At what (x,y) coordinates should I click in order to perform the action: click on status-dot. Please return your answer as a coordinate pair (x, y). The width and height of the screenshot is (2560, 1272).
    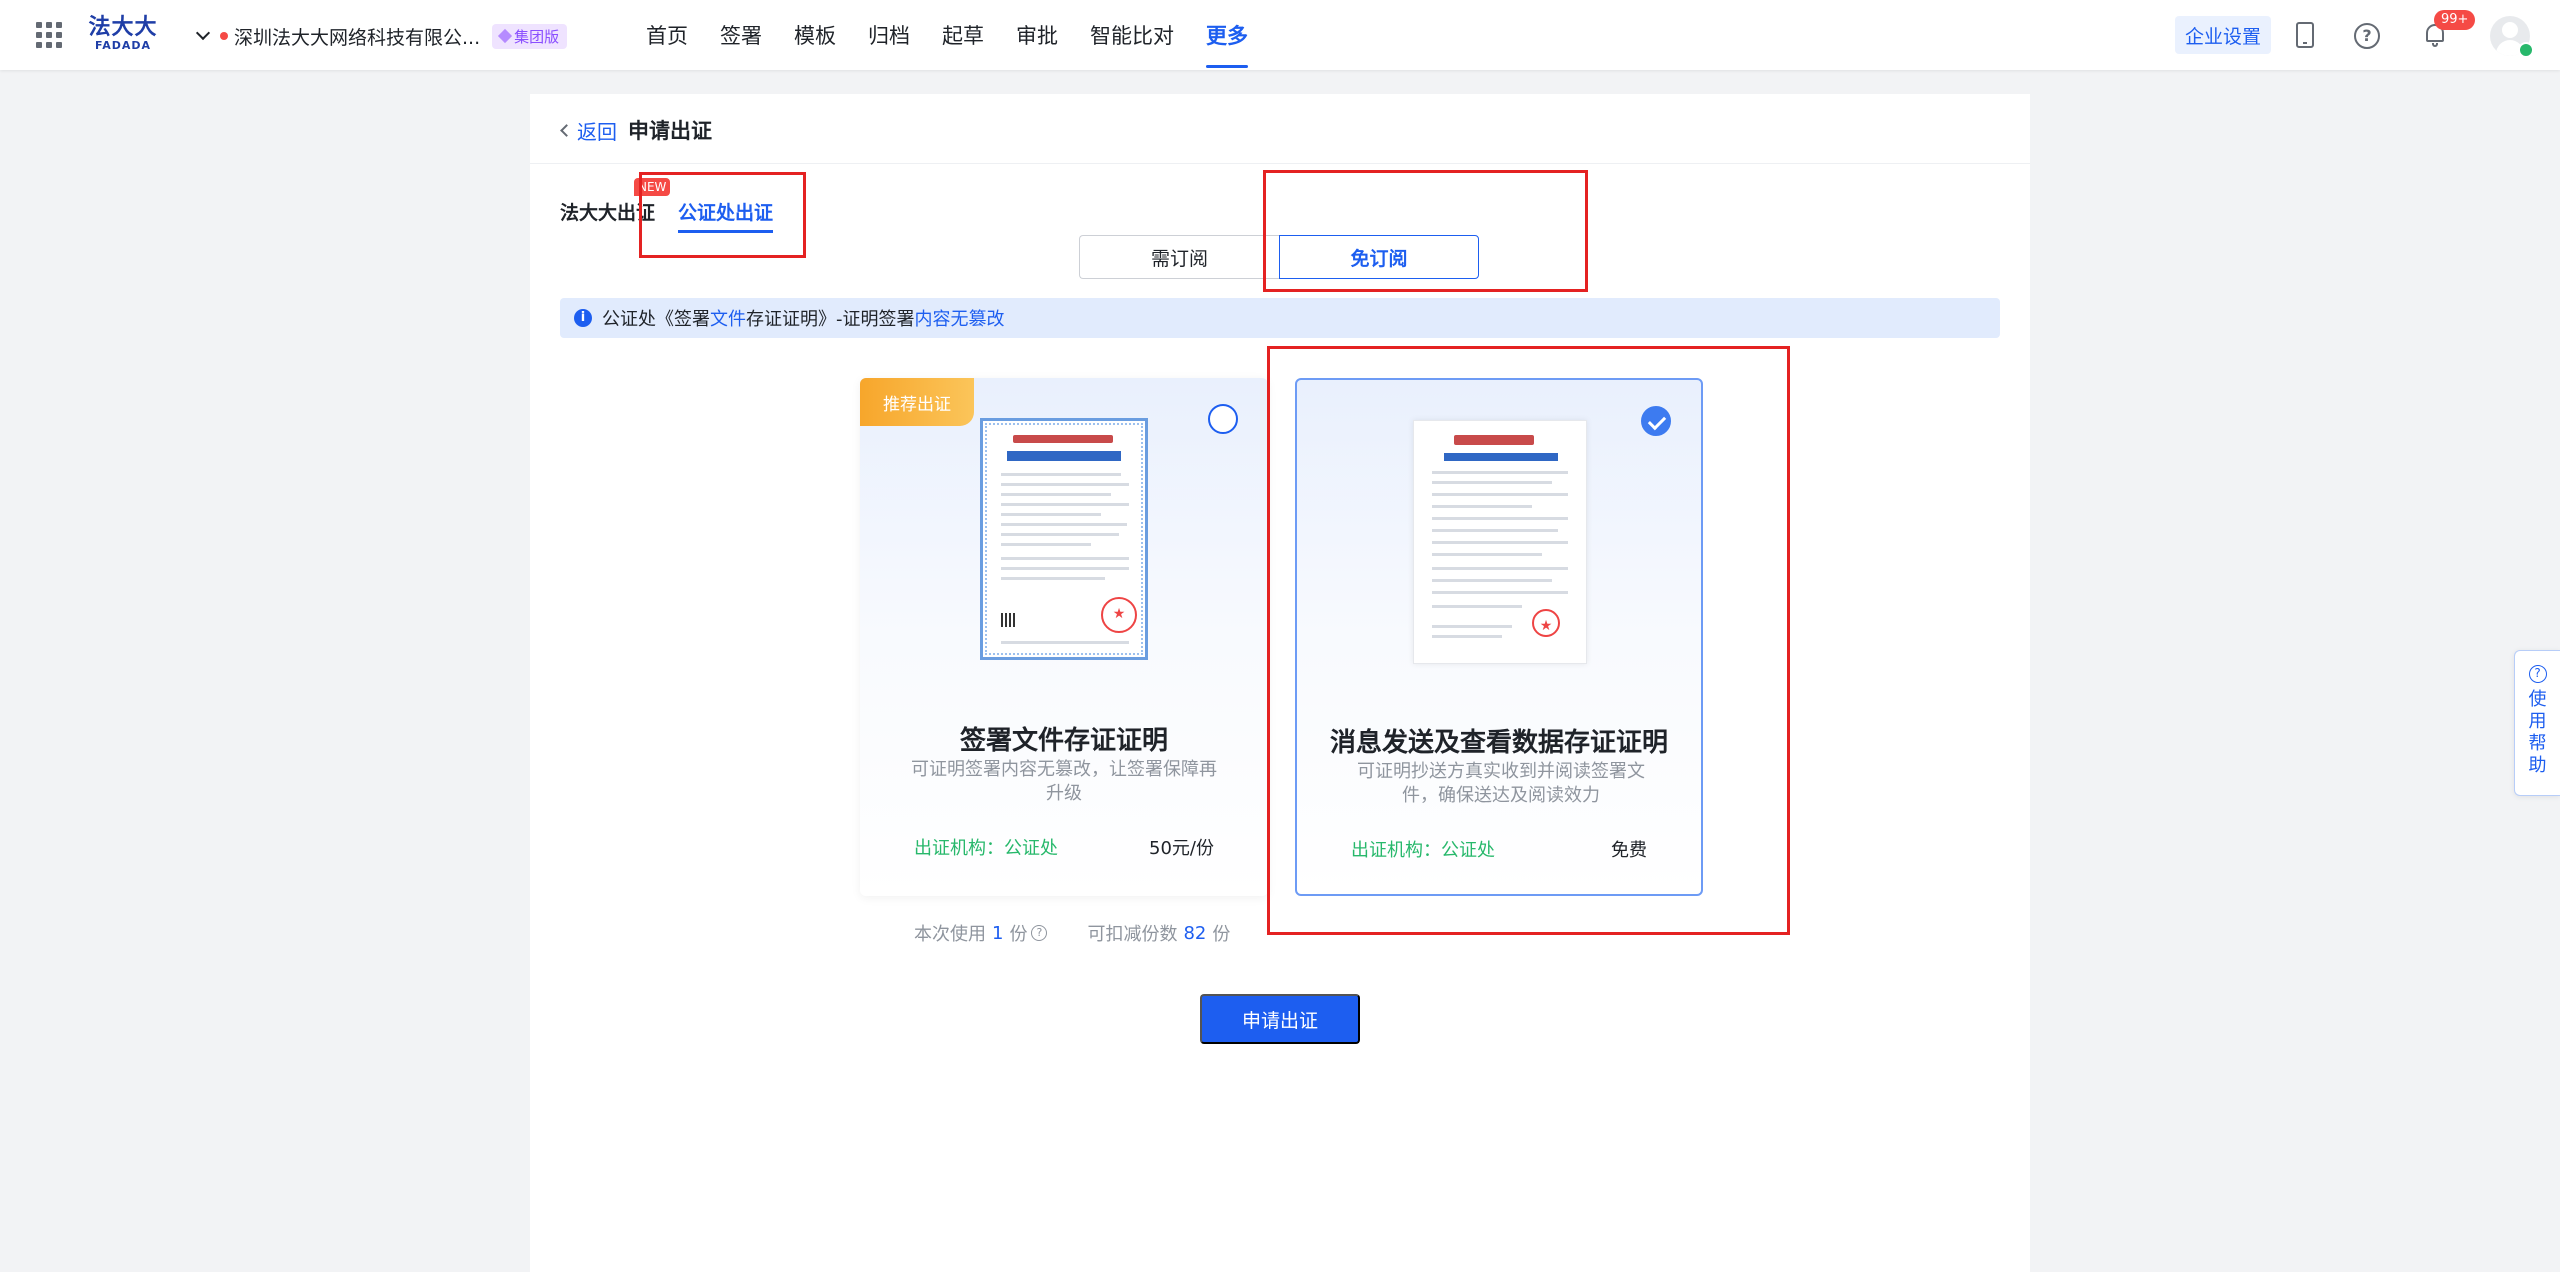
    Looking at the image, I should click on (224, 36).